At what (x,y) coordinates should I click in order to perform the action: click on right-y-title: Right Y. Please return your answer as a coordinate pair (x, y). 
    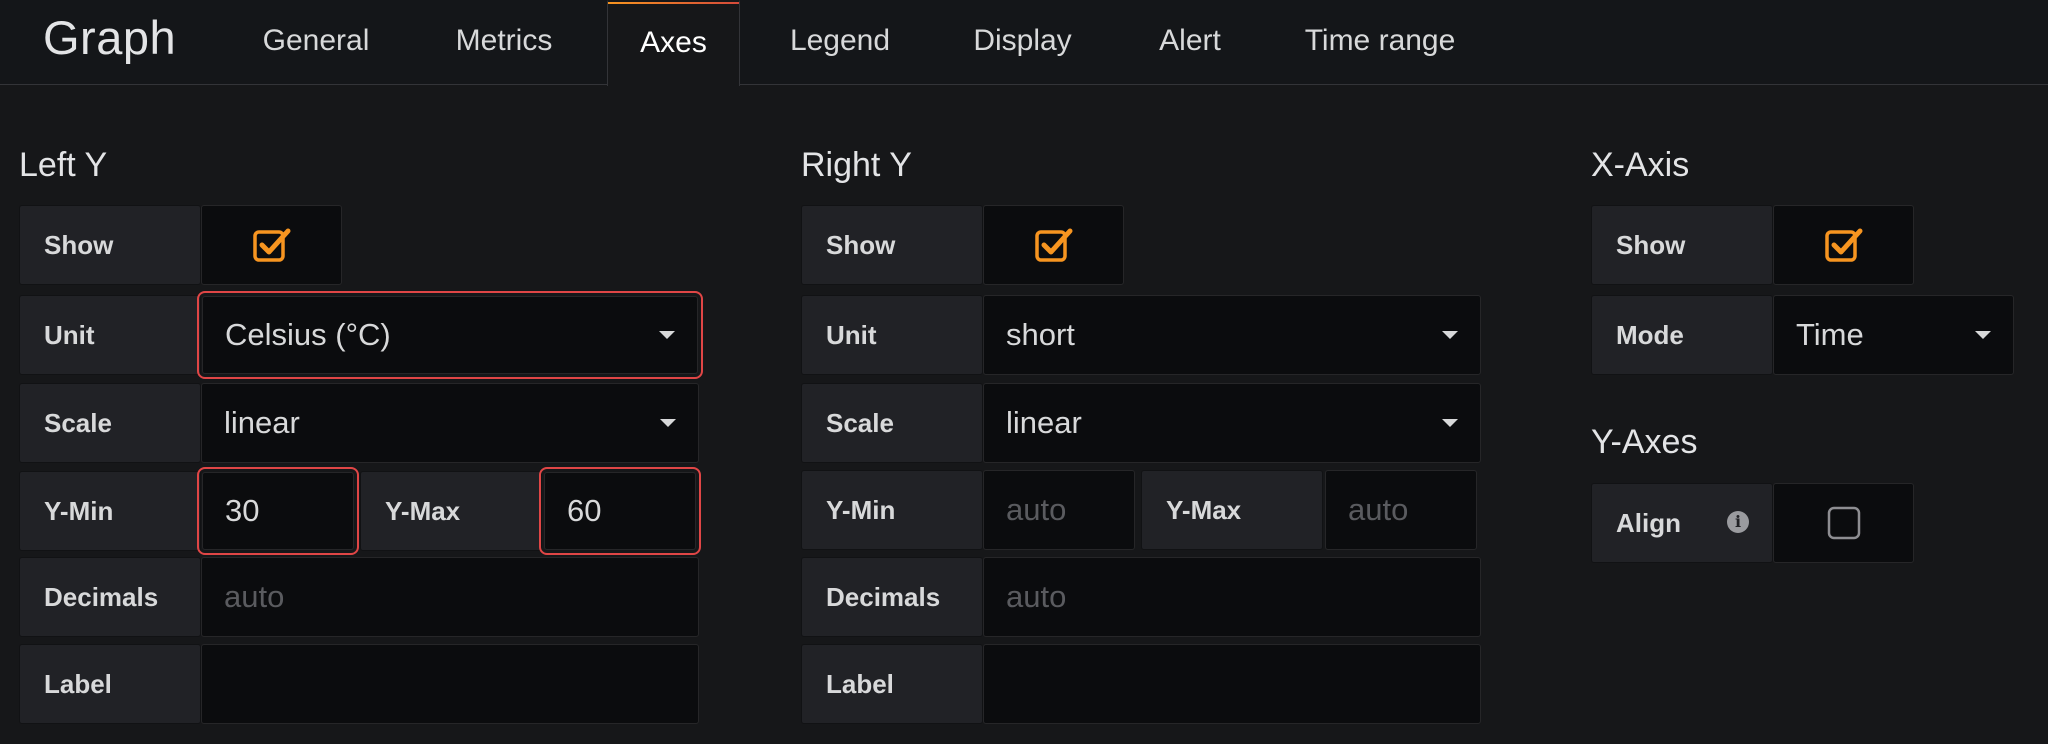
    Looking at the image, I should click on (856, 165).